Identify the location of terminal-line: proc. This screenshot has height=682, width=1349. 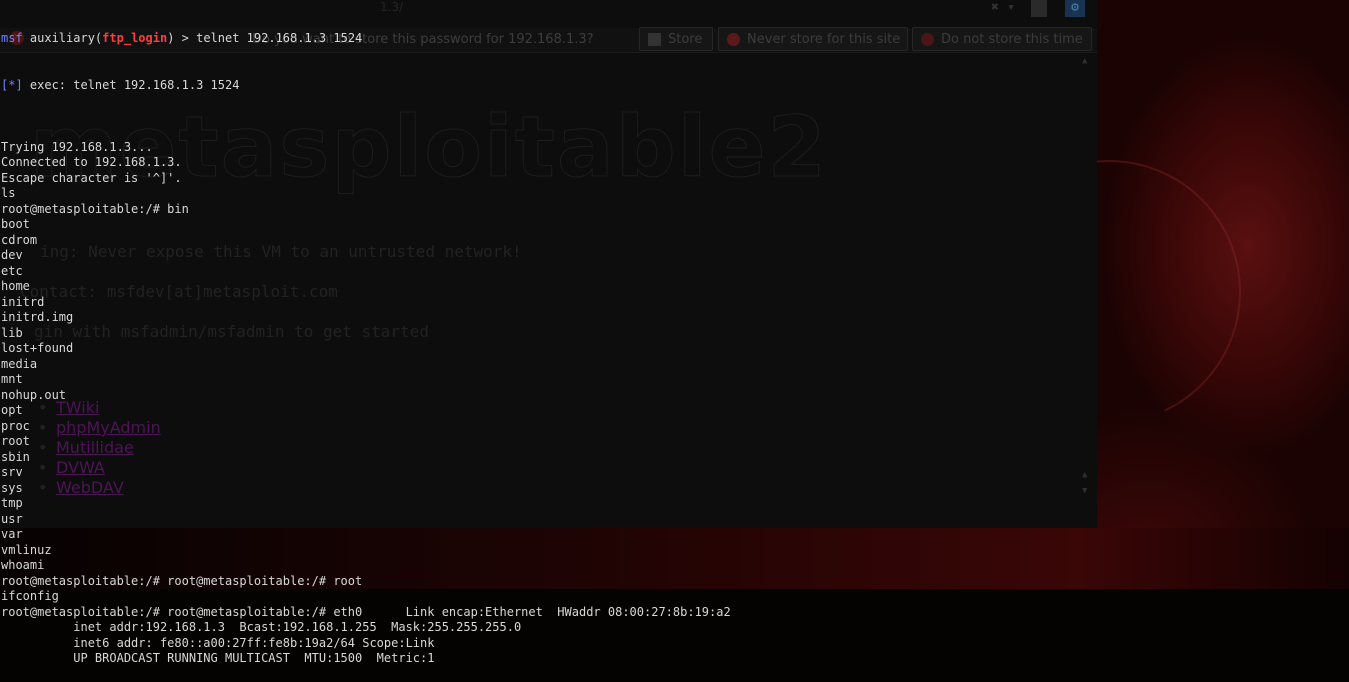
(15, 425).